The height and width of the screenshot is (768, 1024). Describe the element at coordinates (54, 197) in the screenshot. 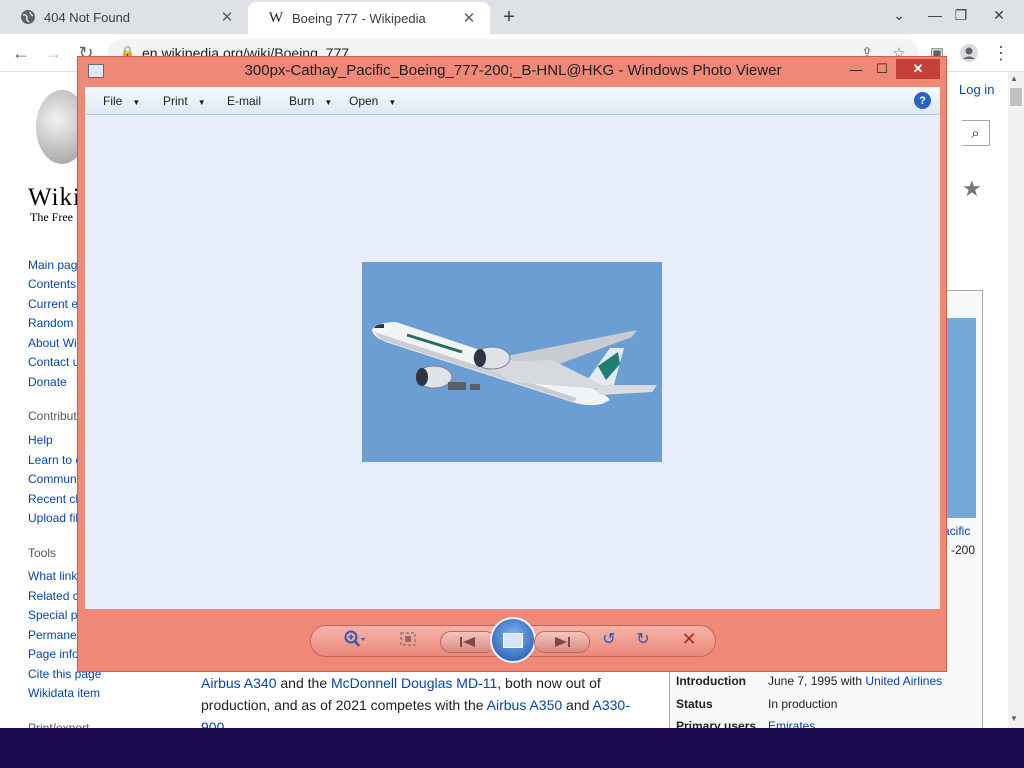

I see `wikipedia-wordmark: Wiki` at that location.